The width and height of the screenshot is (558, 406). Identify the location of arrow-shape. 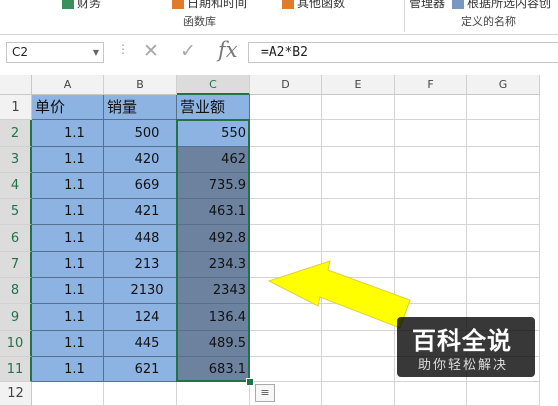
(339, 294).